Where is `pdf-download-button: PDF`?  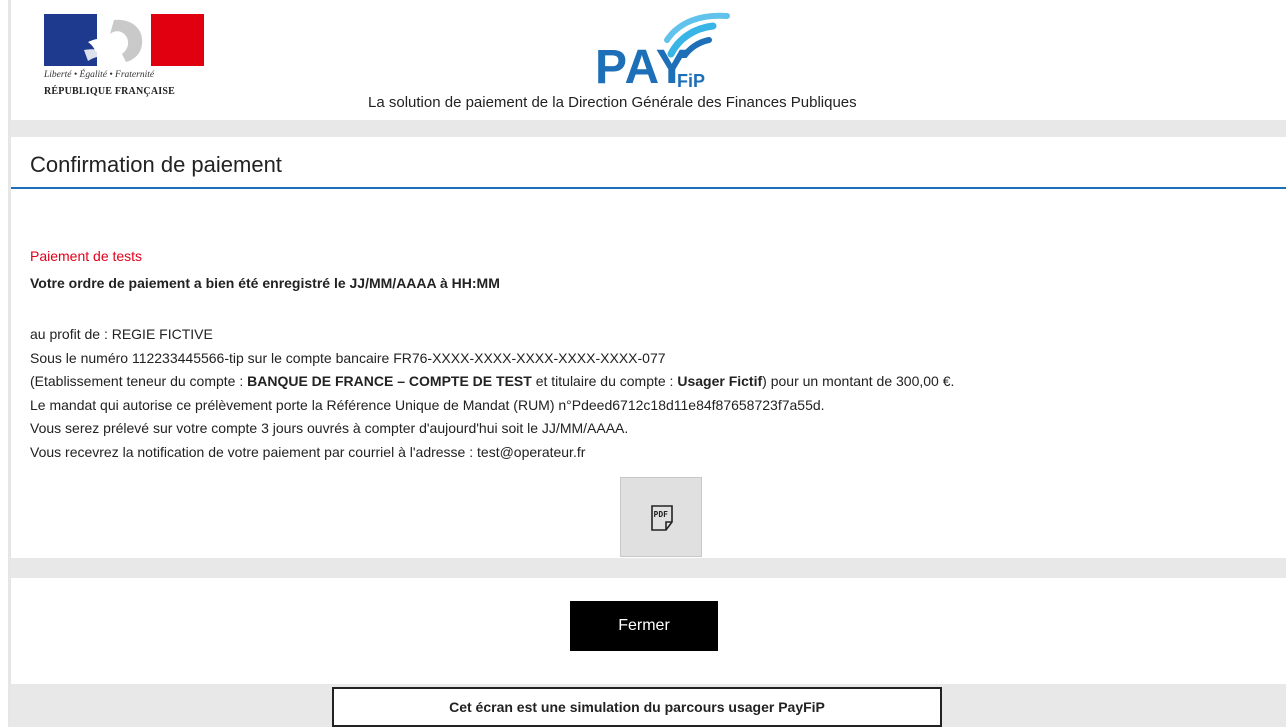
pdf-download-button: PDF is located at coordinates (661, 517).